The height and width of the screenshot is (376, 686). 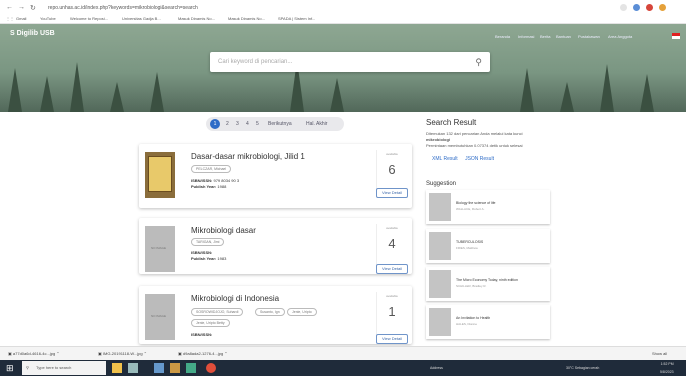 What do you see at coordinates (237, 124) in the screenshot?
I see `page-3: 3` at bounding box center [237, 124].